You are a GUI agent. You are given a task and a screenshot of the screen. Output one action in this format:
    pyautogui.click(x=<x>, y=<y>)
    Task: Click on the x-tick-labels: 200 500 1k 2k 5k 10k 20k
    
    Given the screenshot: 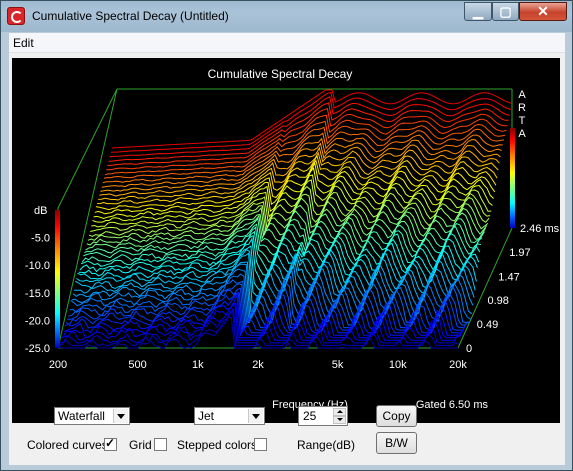 What is the action you would take?
    pyautogui.click(x=258, y=365)
    